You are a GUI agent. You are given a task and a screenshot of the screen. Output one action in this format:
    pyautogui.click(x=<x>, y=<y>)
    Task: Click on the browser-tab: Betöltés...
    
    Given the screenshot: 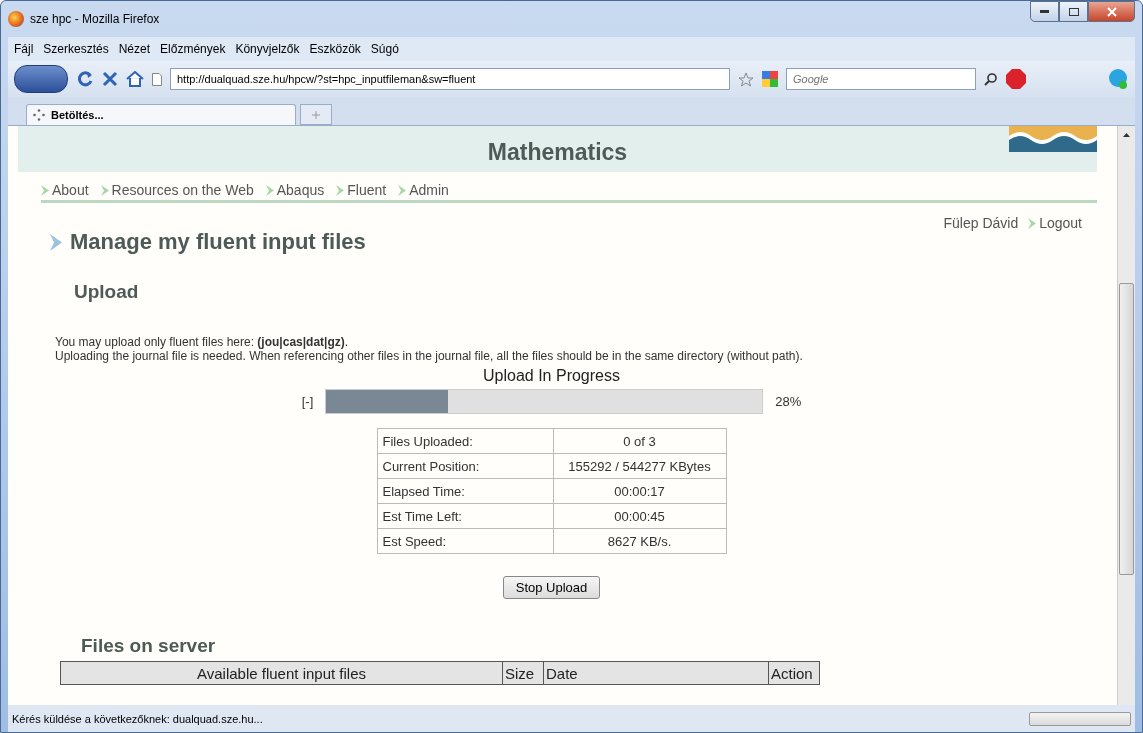 What is the action you would take?
    pyautogui.click(x=161, y=114)
    